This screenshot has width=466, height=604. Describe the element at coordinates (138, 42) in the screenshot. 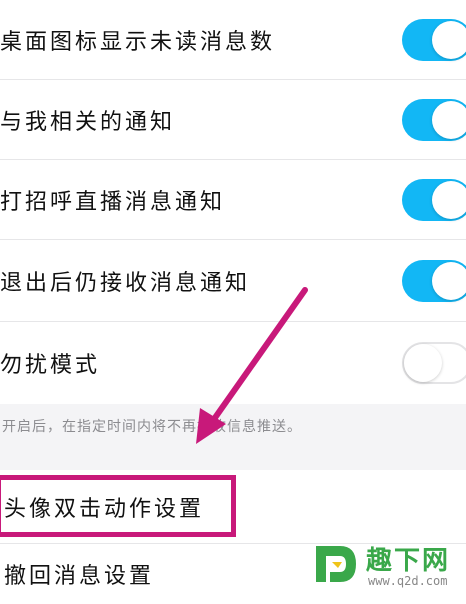

I see `setting-label: 桌面图标显示未读消息数` at that location.